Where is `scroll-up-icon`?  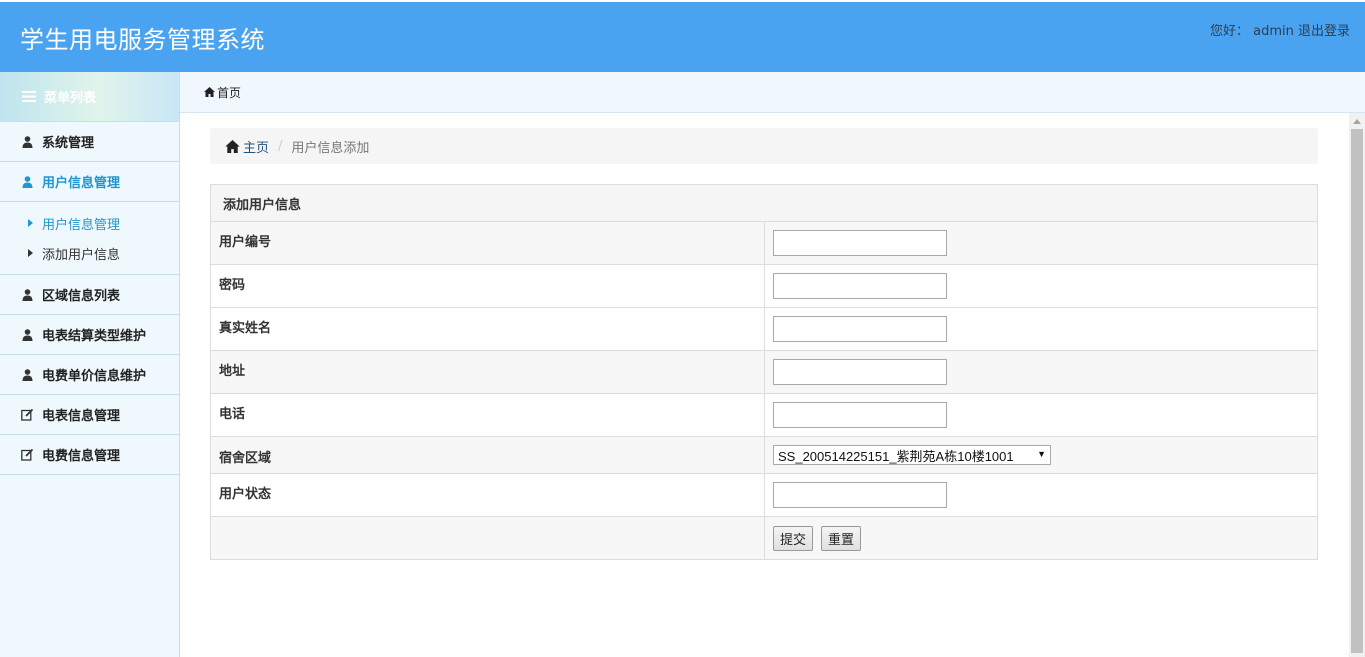
scroll-up-icon is located at coordinates (1357, 121).